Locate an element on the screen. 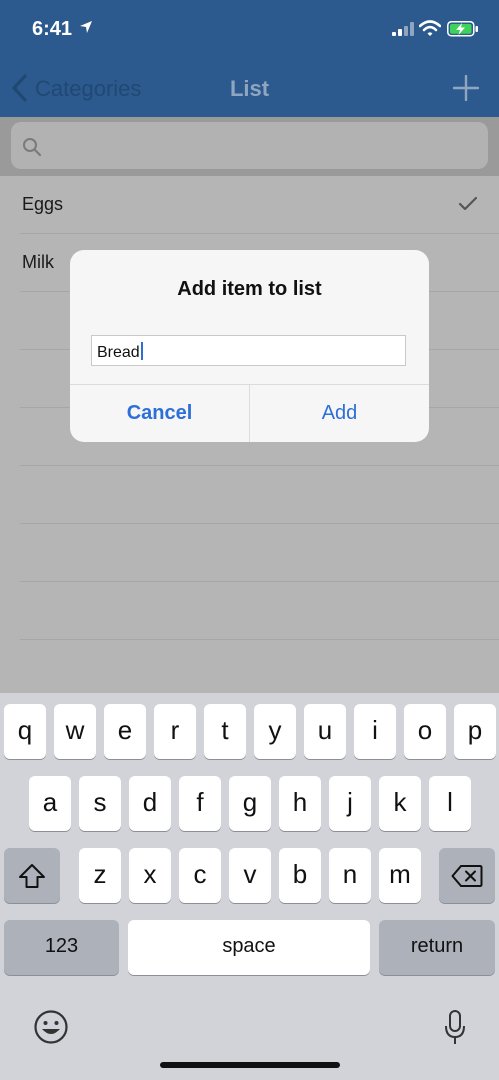  shift-arrow-icon is located at coordinates (32, 876).